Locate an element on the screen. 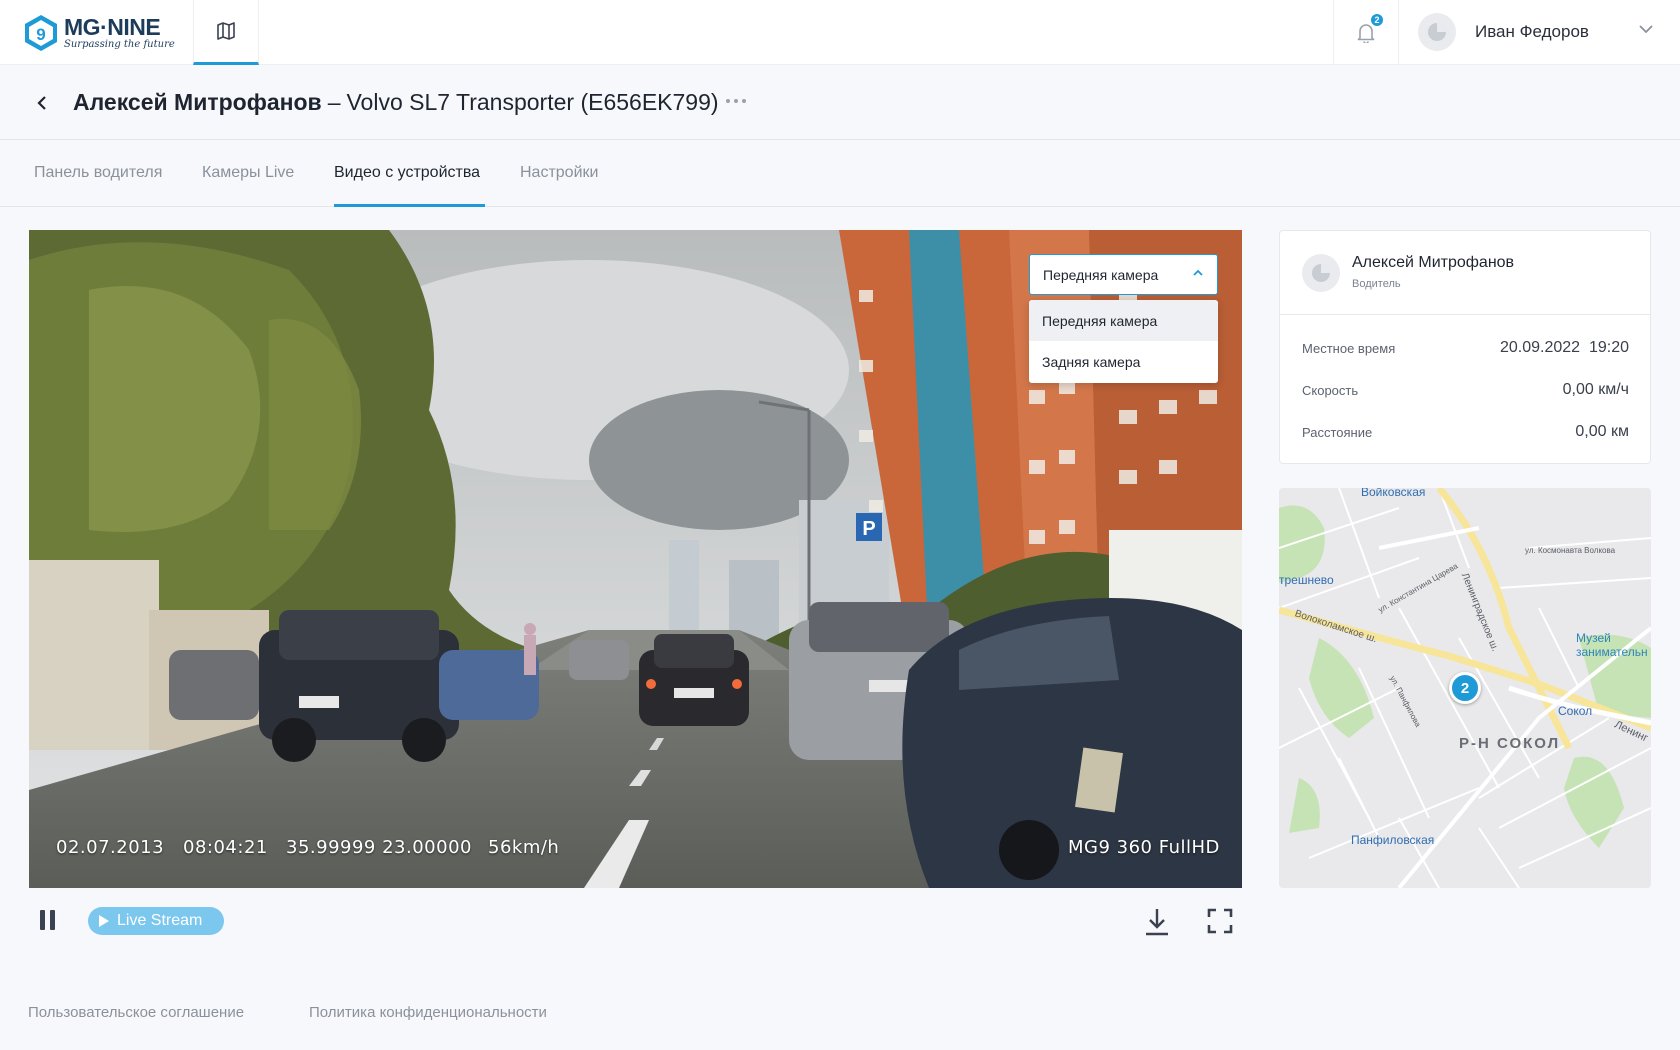  info-row-distance: Расстояние 0,00 км is located at coordinates (1465, 433).